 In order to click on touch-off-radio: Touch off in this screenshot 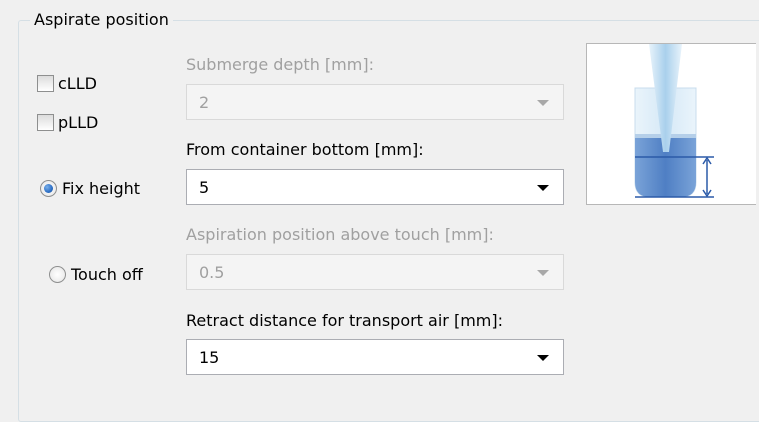, I will do `click(96, 274)`.